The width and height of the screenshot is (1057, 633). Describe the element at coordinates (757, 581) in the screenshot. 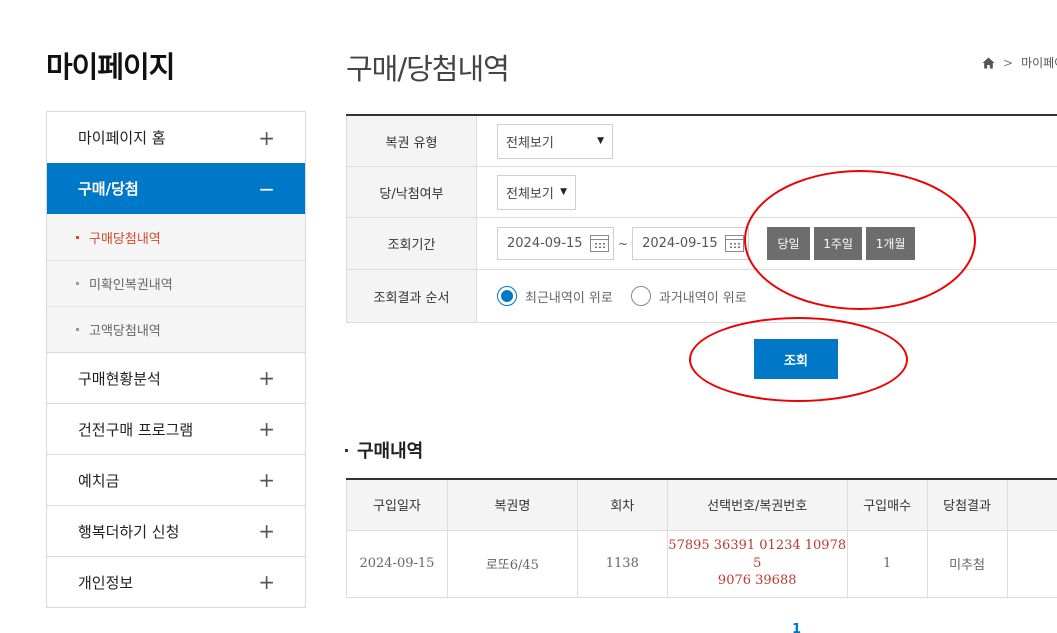

I see `selected-numbers-line: 9076 39688` at that location.